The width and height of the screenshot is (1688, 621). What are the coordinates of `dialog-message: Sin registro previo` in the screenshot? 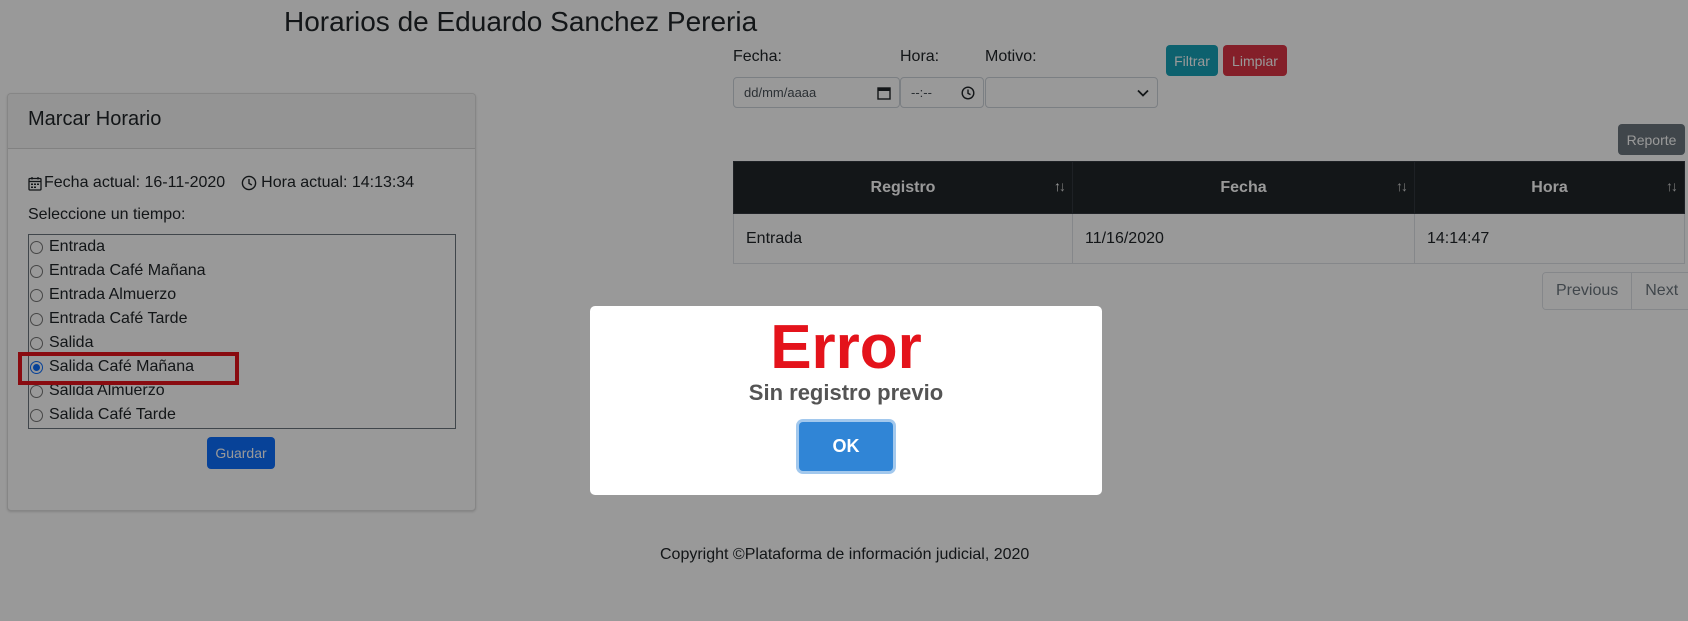 It's located at (846, 392).